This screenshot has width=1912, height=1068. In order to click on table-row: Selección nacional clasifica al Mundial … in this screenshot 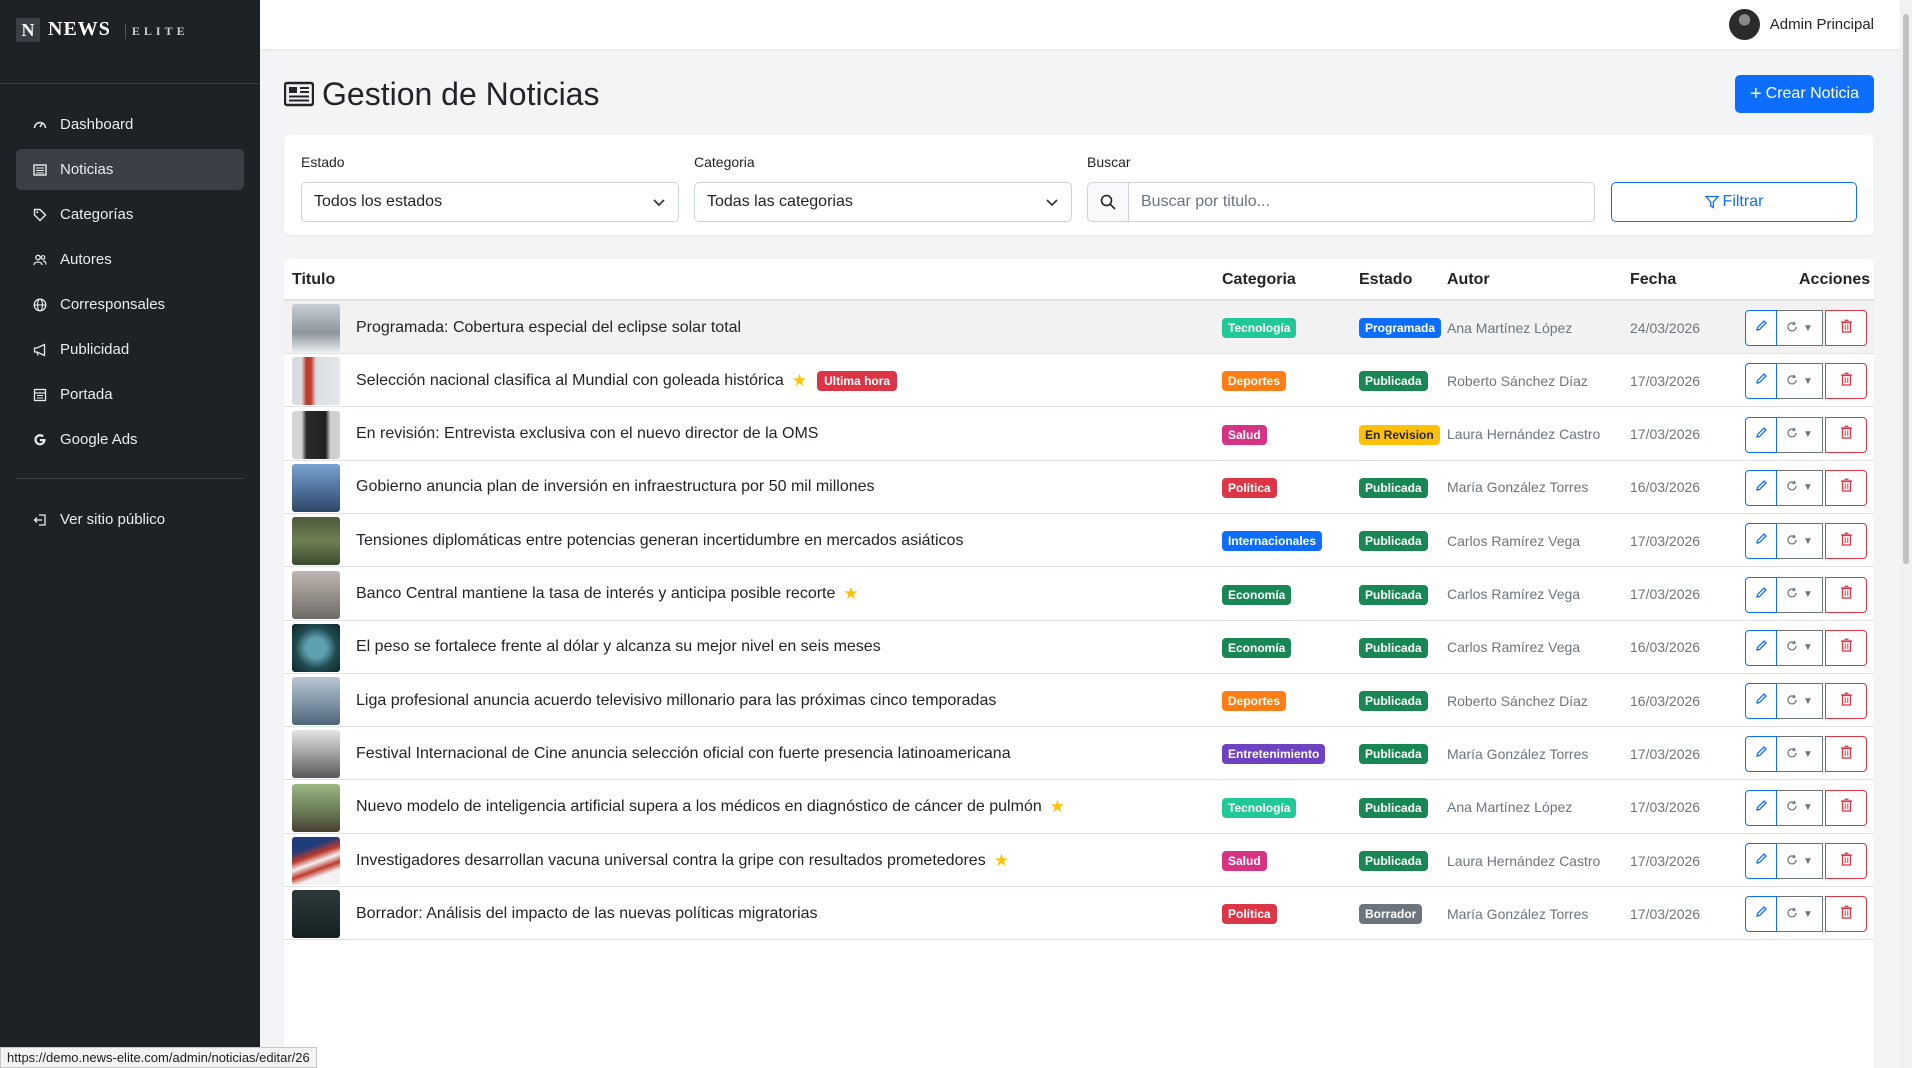, I will do `click(1079, 381)`.